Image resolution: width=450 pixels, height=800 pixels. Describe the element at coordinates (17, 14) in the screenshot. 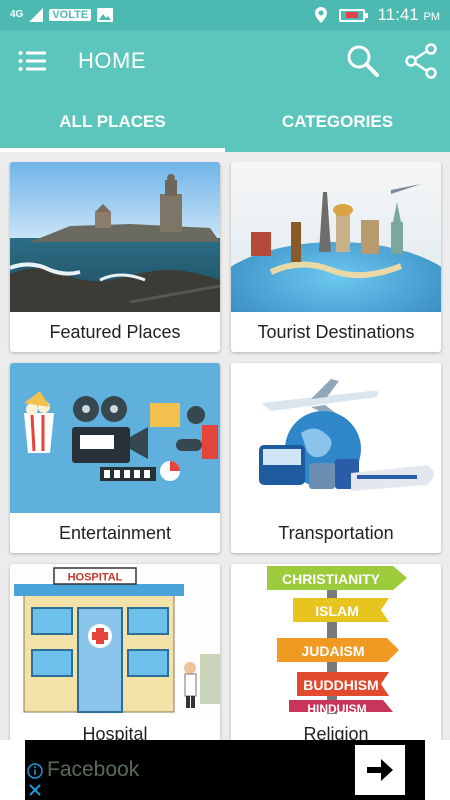

I see `network-type: 4G` at that location.